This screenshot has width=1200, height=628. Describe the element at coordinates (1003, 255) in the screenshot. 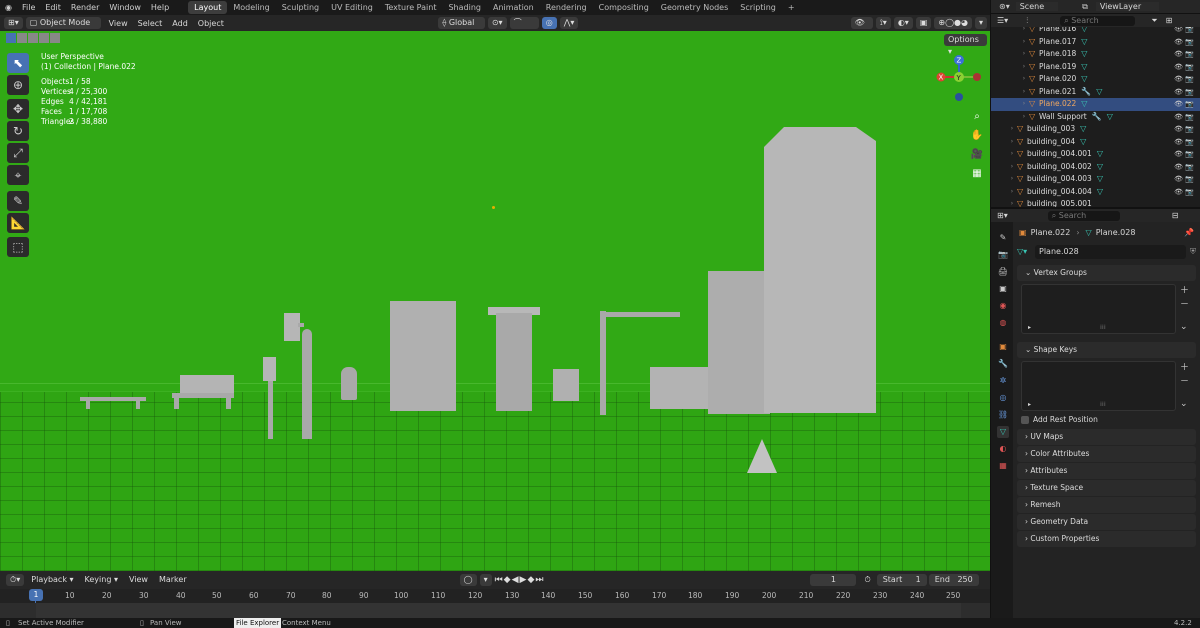

I see `render-tab-icon: 📷` at that location.